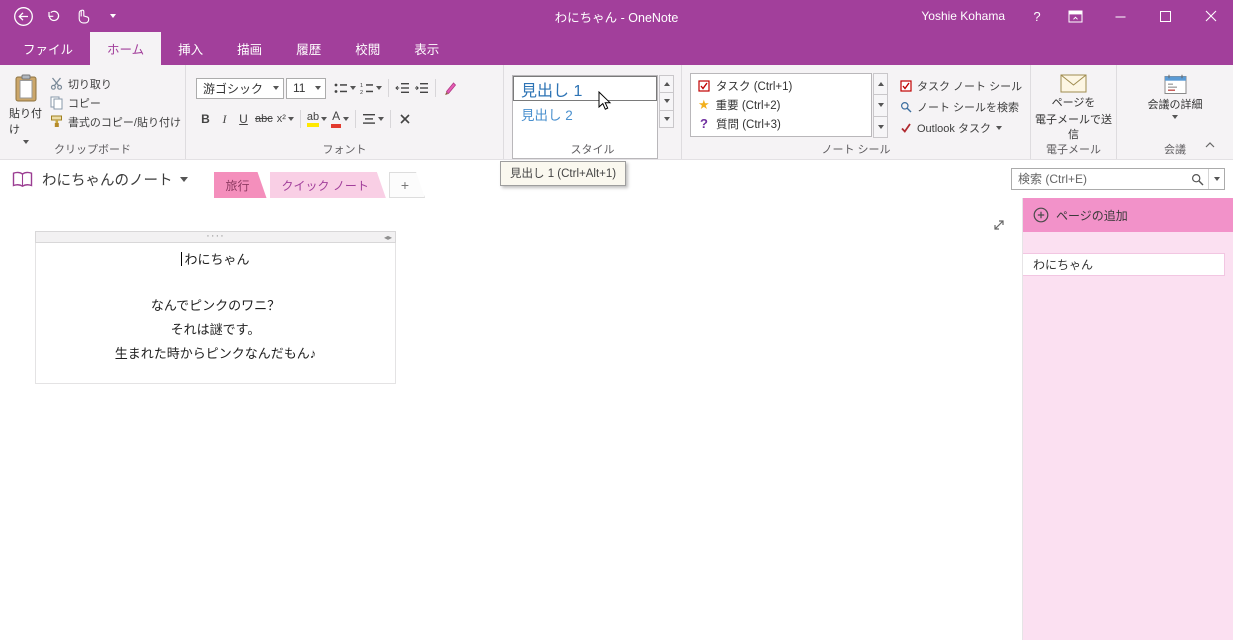 The image size is (1233, 640). I want to click on back-icon, so click(23, 16).